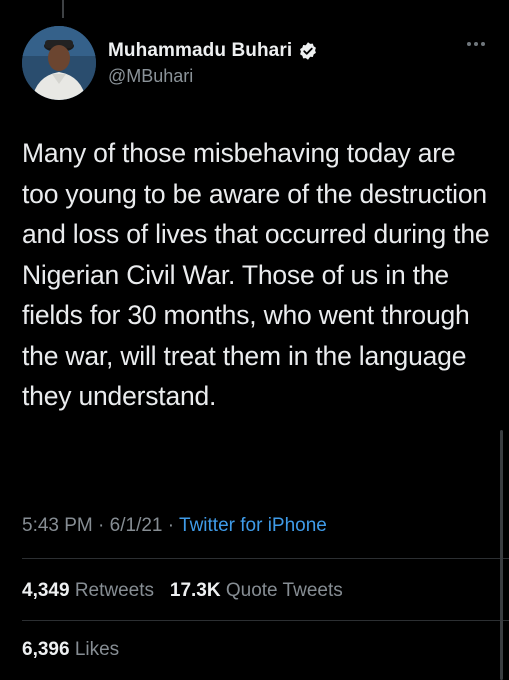  Describe the element at coordinates (136, 525) in the screenshot. I see `tweet-date: 6/1/21` at that location.